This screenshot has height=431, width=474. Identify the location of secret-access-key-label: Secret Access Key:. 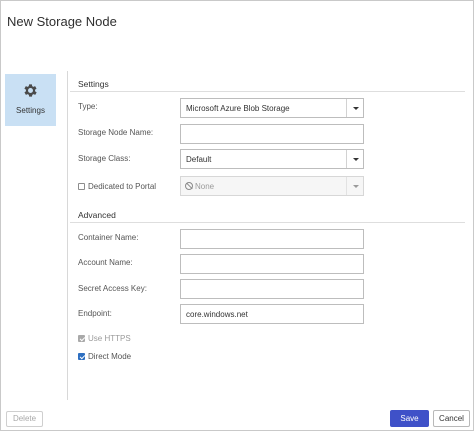
(112, 288).